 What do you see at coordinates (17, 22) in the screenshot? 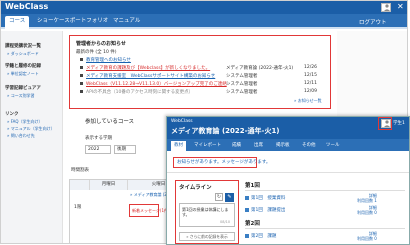
I see `tab-course: コース` at bounding box center [17, 22].